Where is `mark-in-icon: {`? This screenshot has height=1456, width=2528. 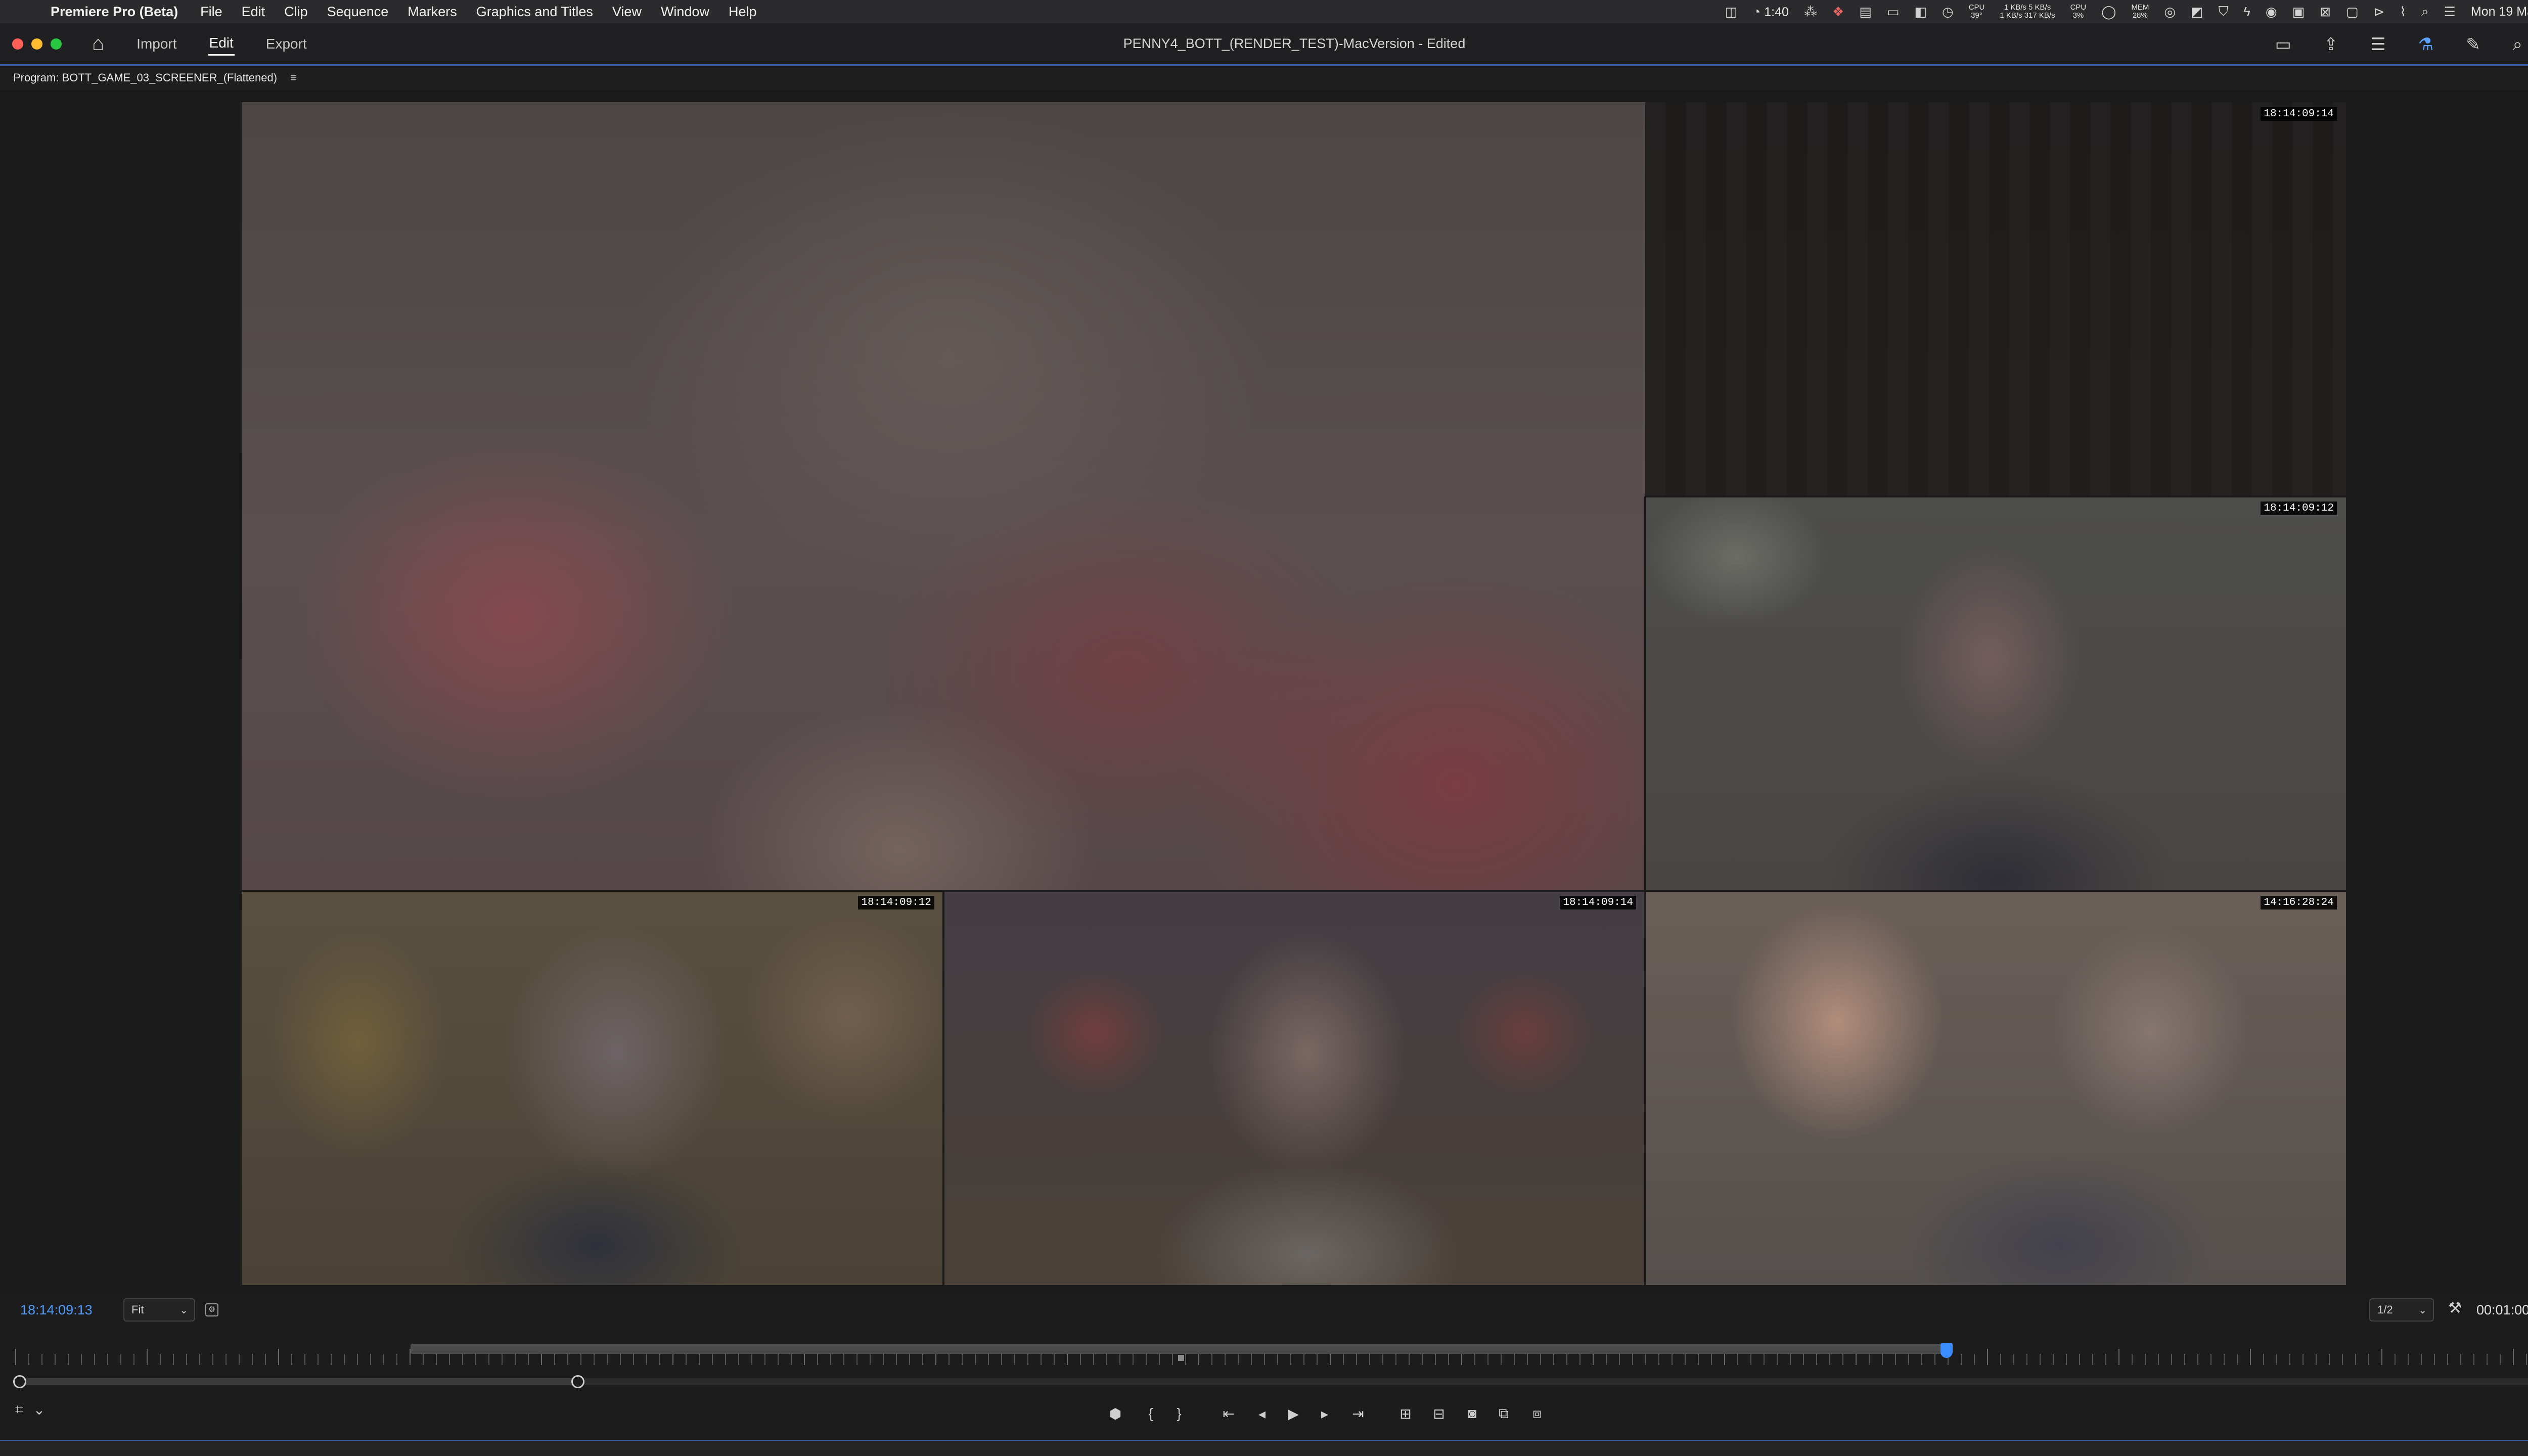 mark-in-icon: { is located at coordinates (1151, 1413).